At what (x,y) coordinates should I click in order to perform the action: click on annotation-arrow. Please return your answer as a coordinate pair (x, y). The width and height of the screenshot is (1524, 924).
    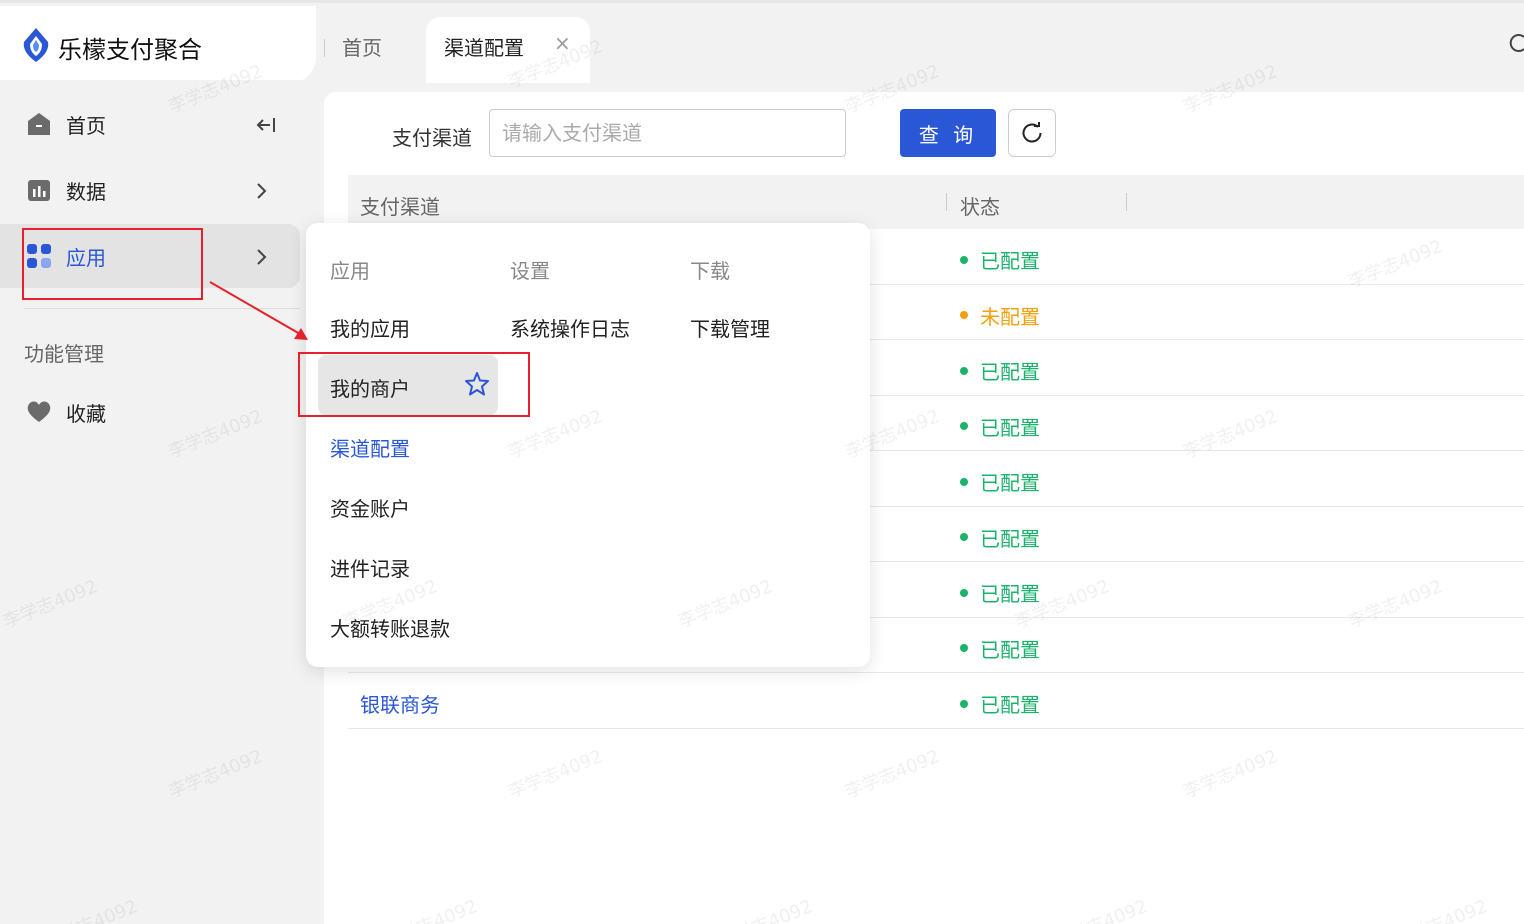
    Looking at the image, I should click on (258, 310).